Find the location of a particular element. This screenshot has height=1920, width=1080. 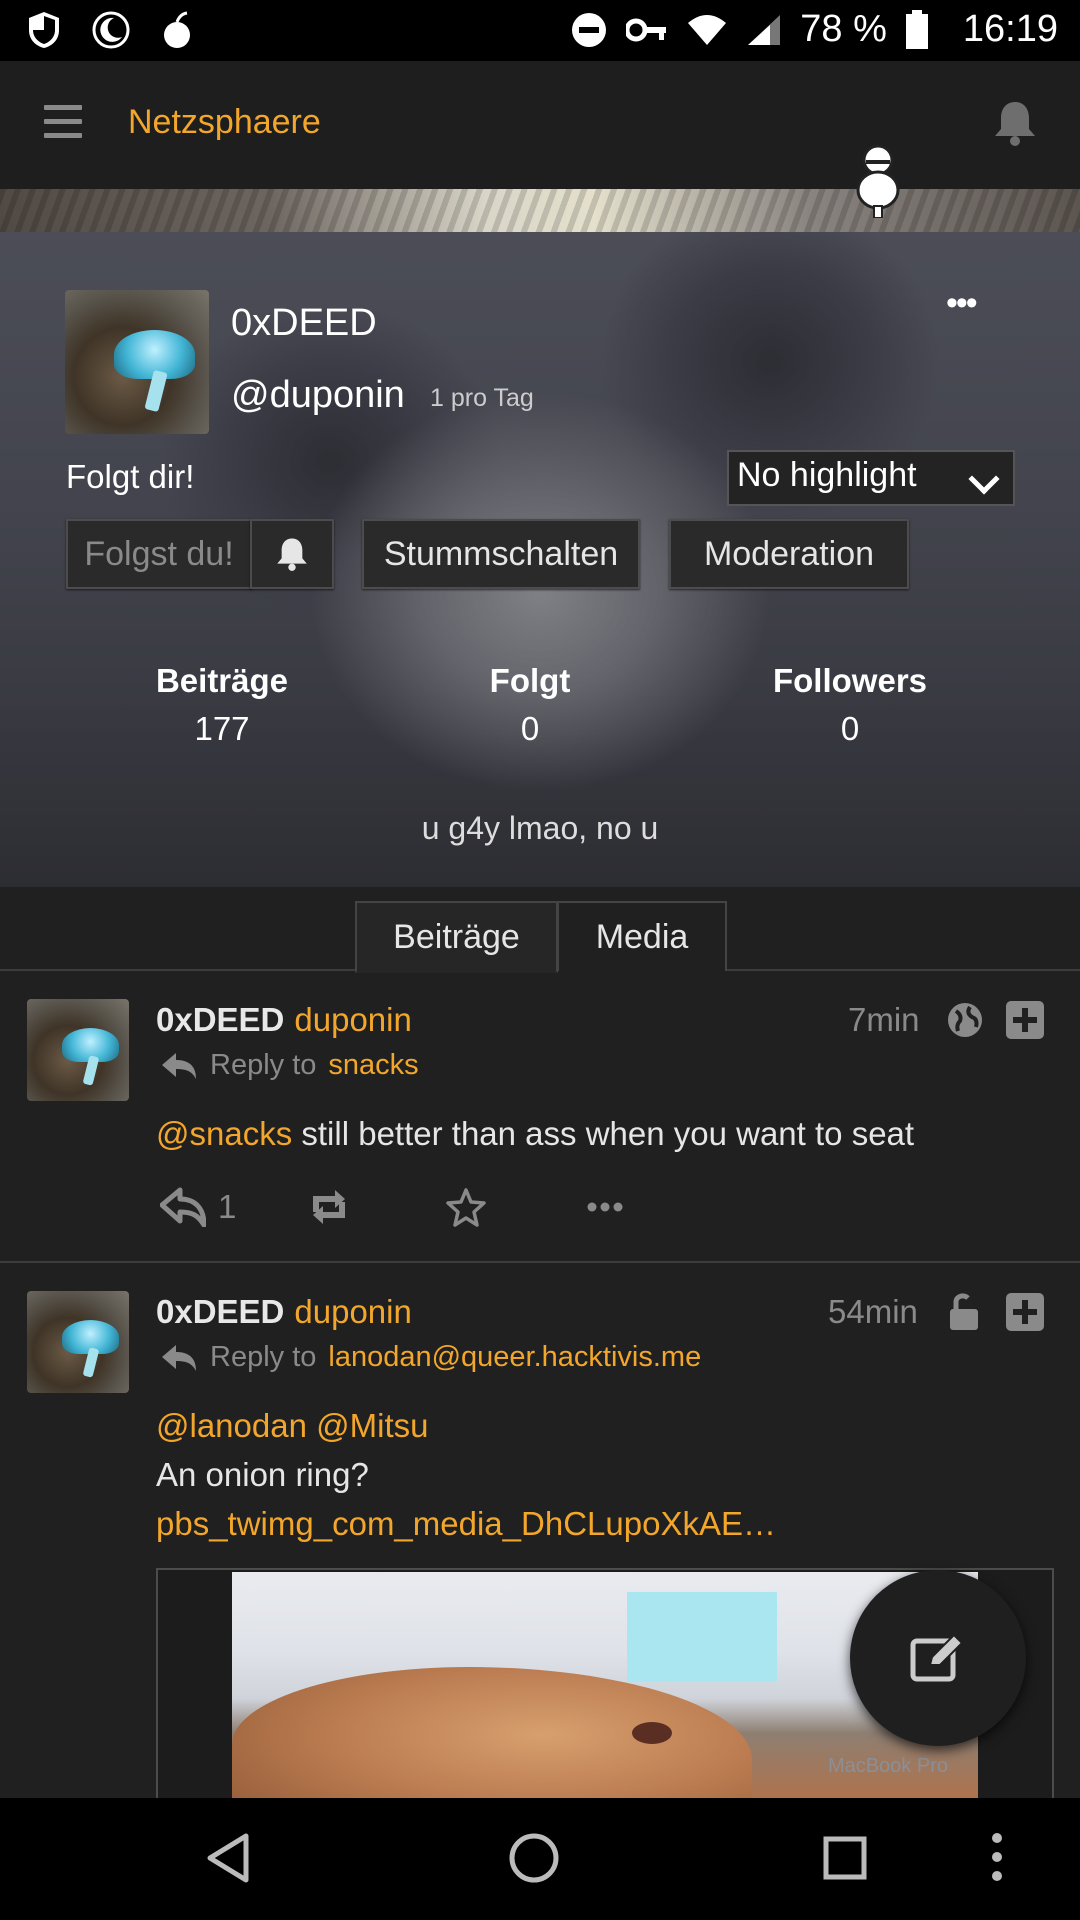

post-timestamp: 54min is located at coordinates (873, 1312).